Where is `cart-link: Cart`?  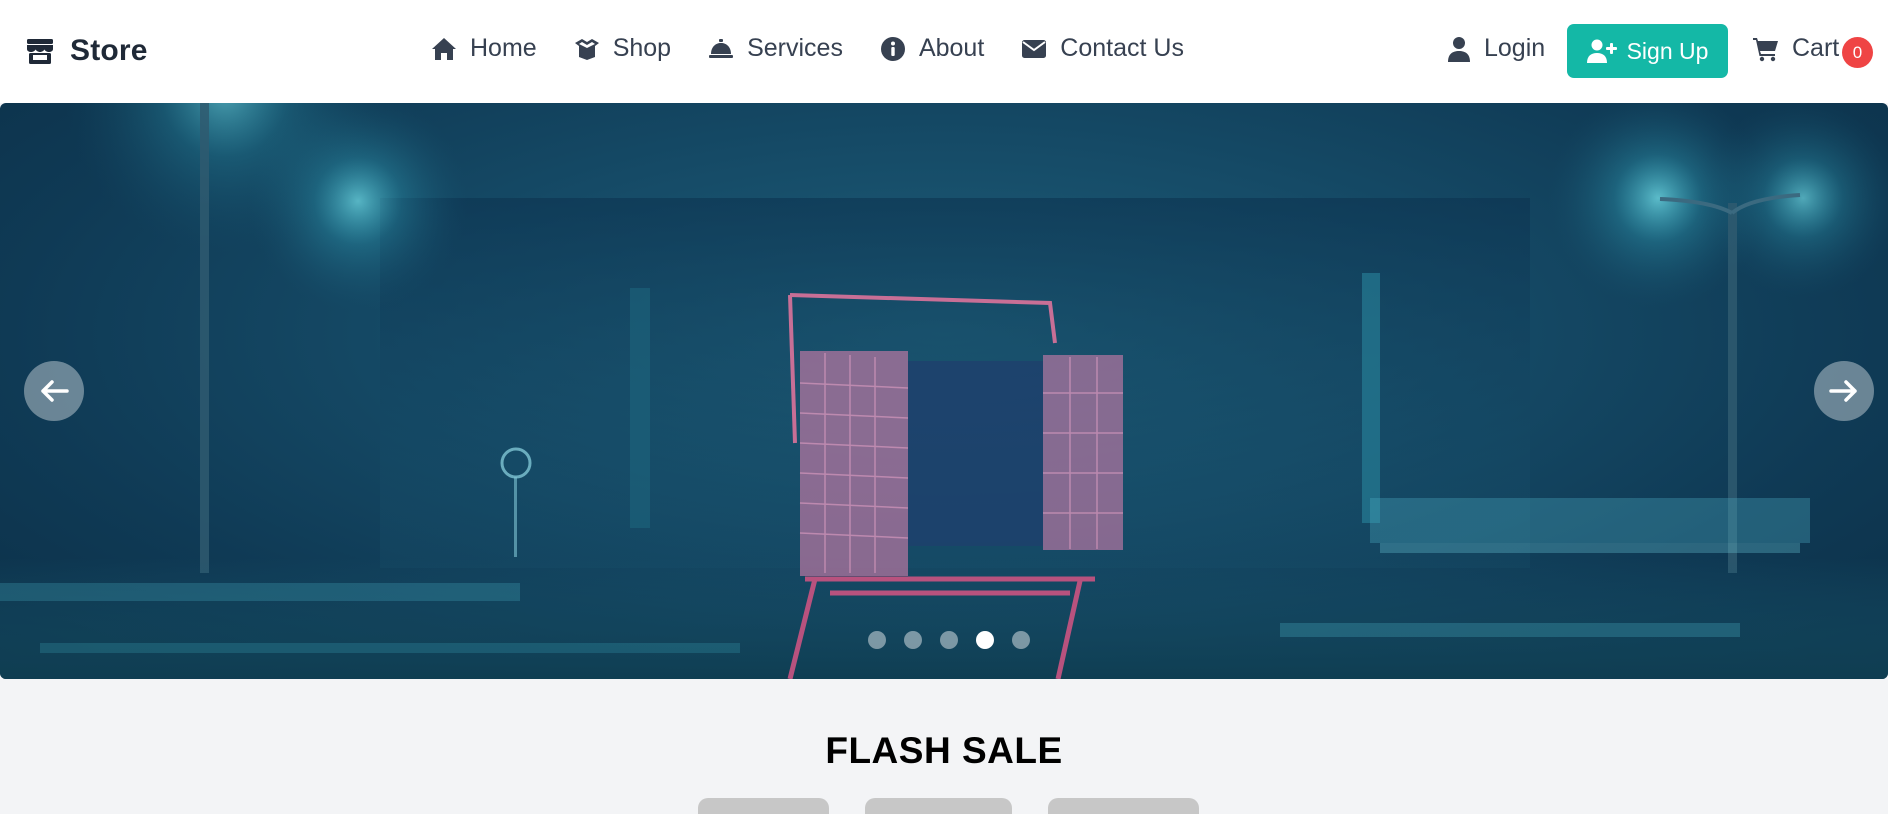 cart-link: Cart is located at coordinates (1795, 48).